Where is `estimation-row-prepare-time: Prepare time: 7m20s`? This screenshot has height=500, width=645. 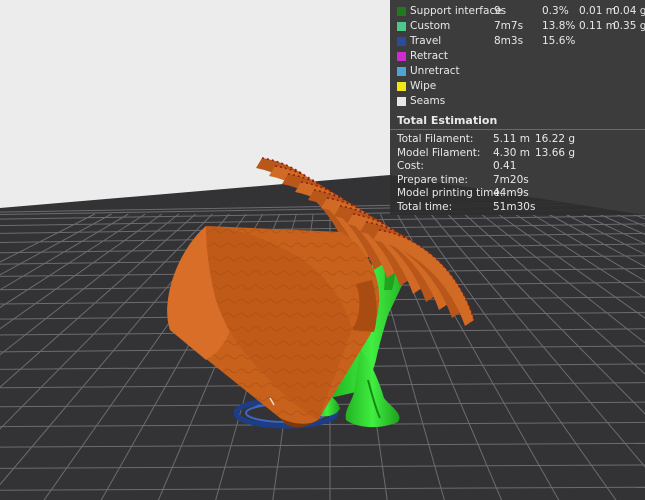
estimation-row-prepare-time: Prepare time: 7m20s is located at coordinates (519, 180).